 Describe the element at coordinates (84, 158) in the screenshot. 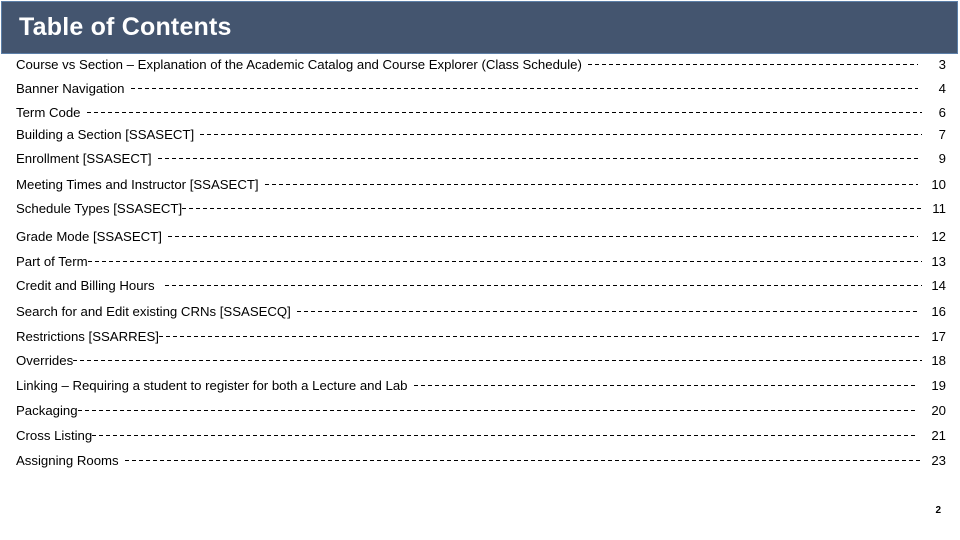

I see `toc-entry-label: Enrollment [SSASECT]` at that location.